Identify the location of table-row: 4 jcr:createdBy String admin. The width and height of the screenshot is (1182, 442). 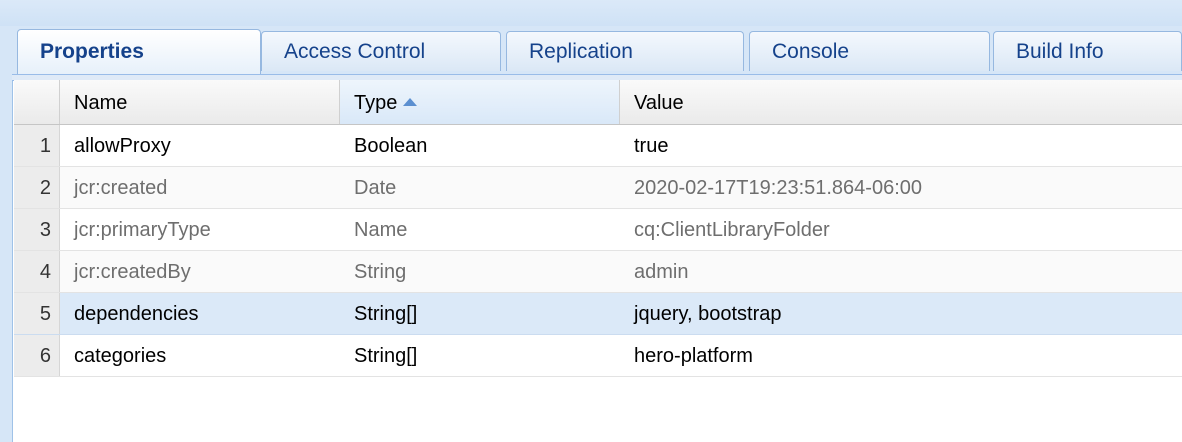
(598, 272).